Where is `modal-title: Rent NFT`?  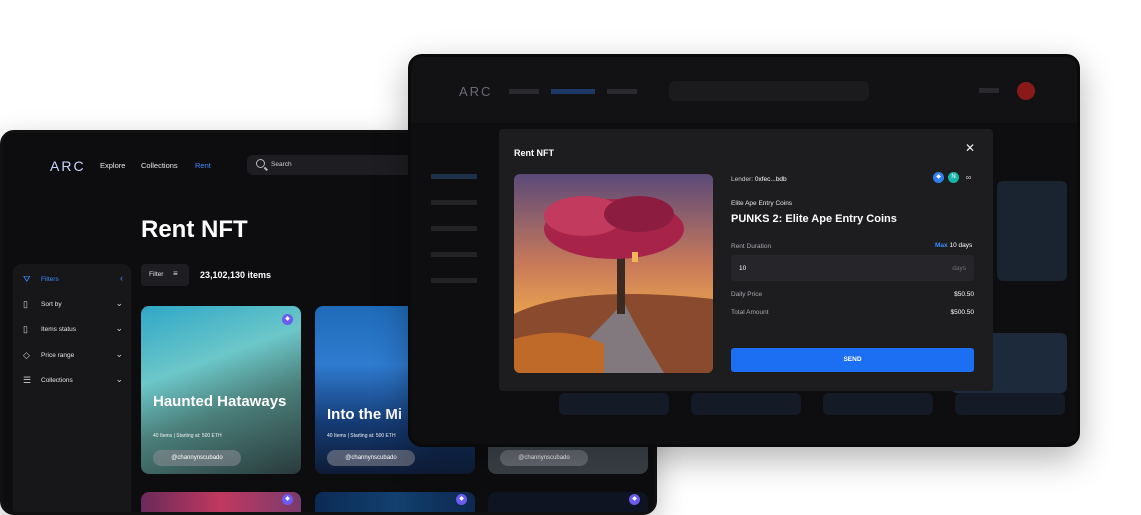
modal-title: Rent NFT is located at coordinates (534, 153).